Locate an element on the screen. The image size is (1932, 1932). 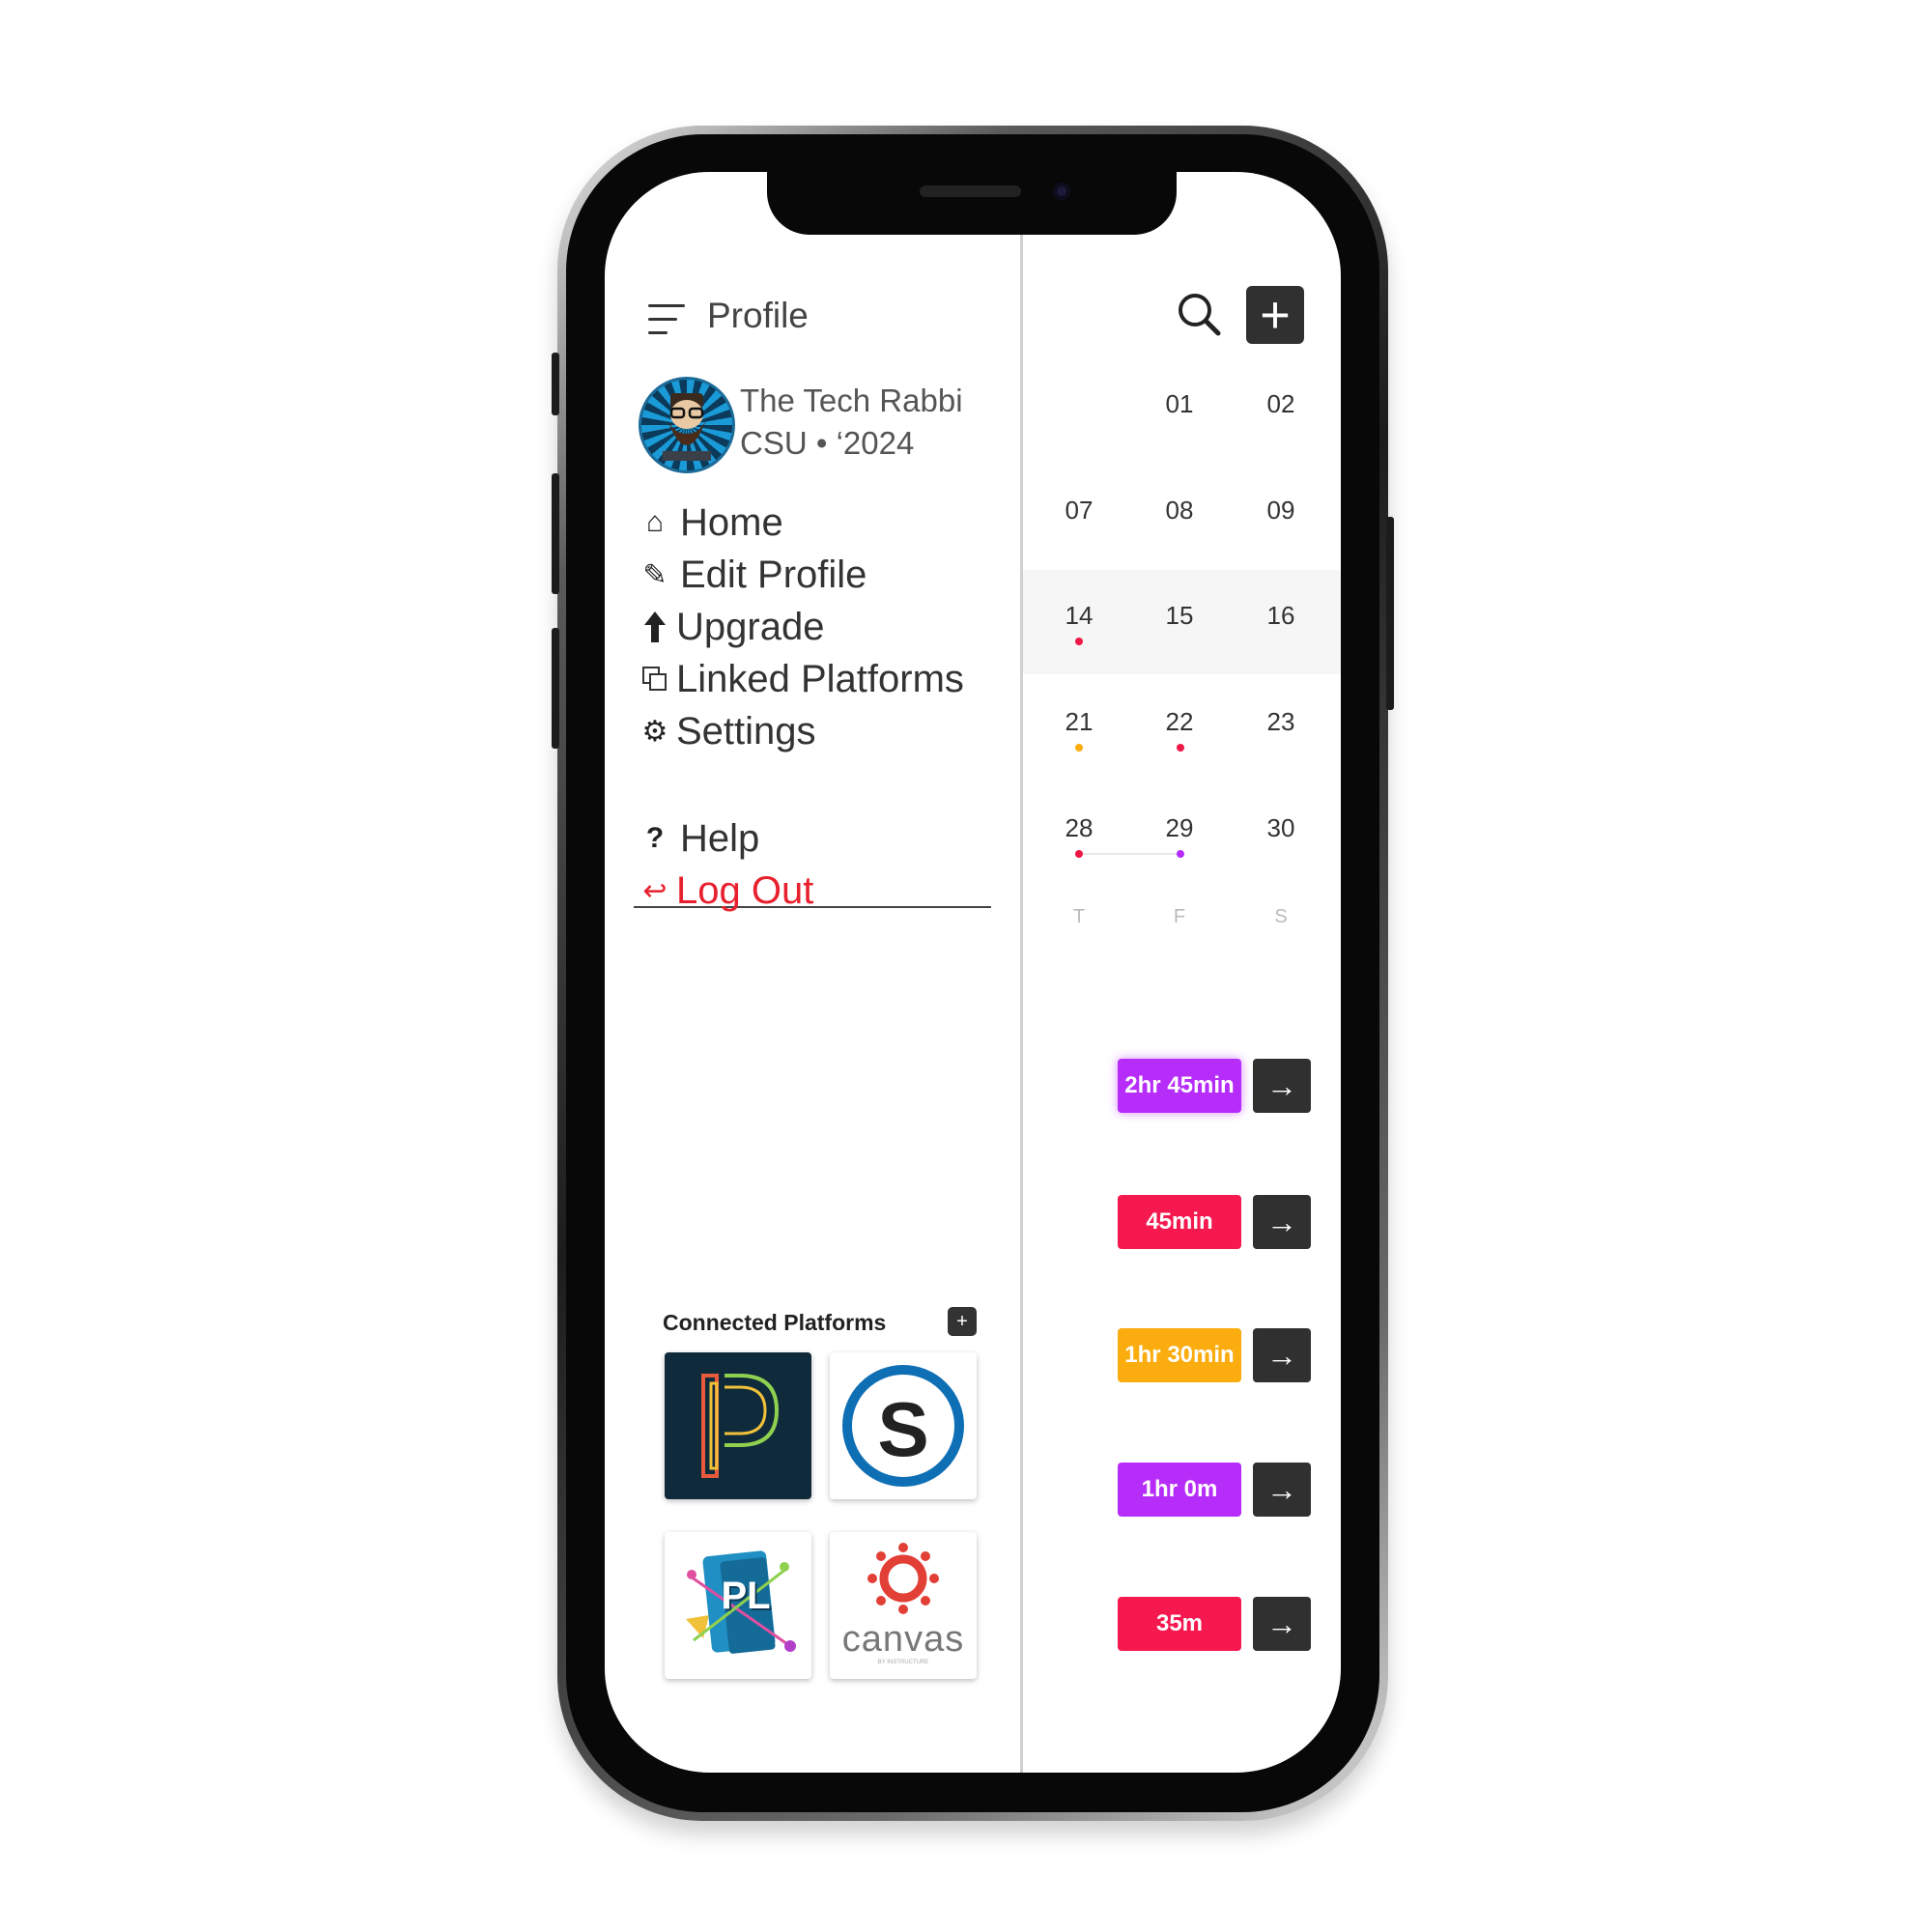
canvas-logo is located at coordinates (903, 1578).